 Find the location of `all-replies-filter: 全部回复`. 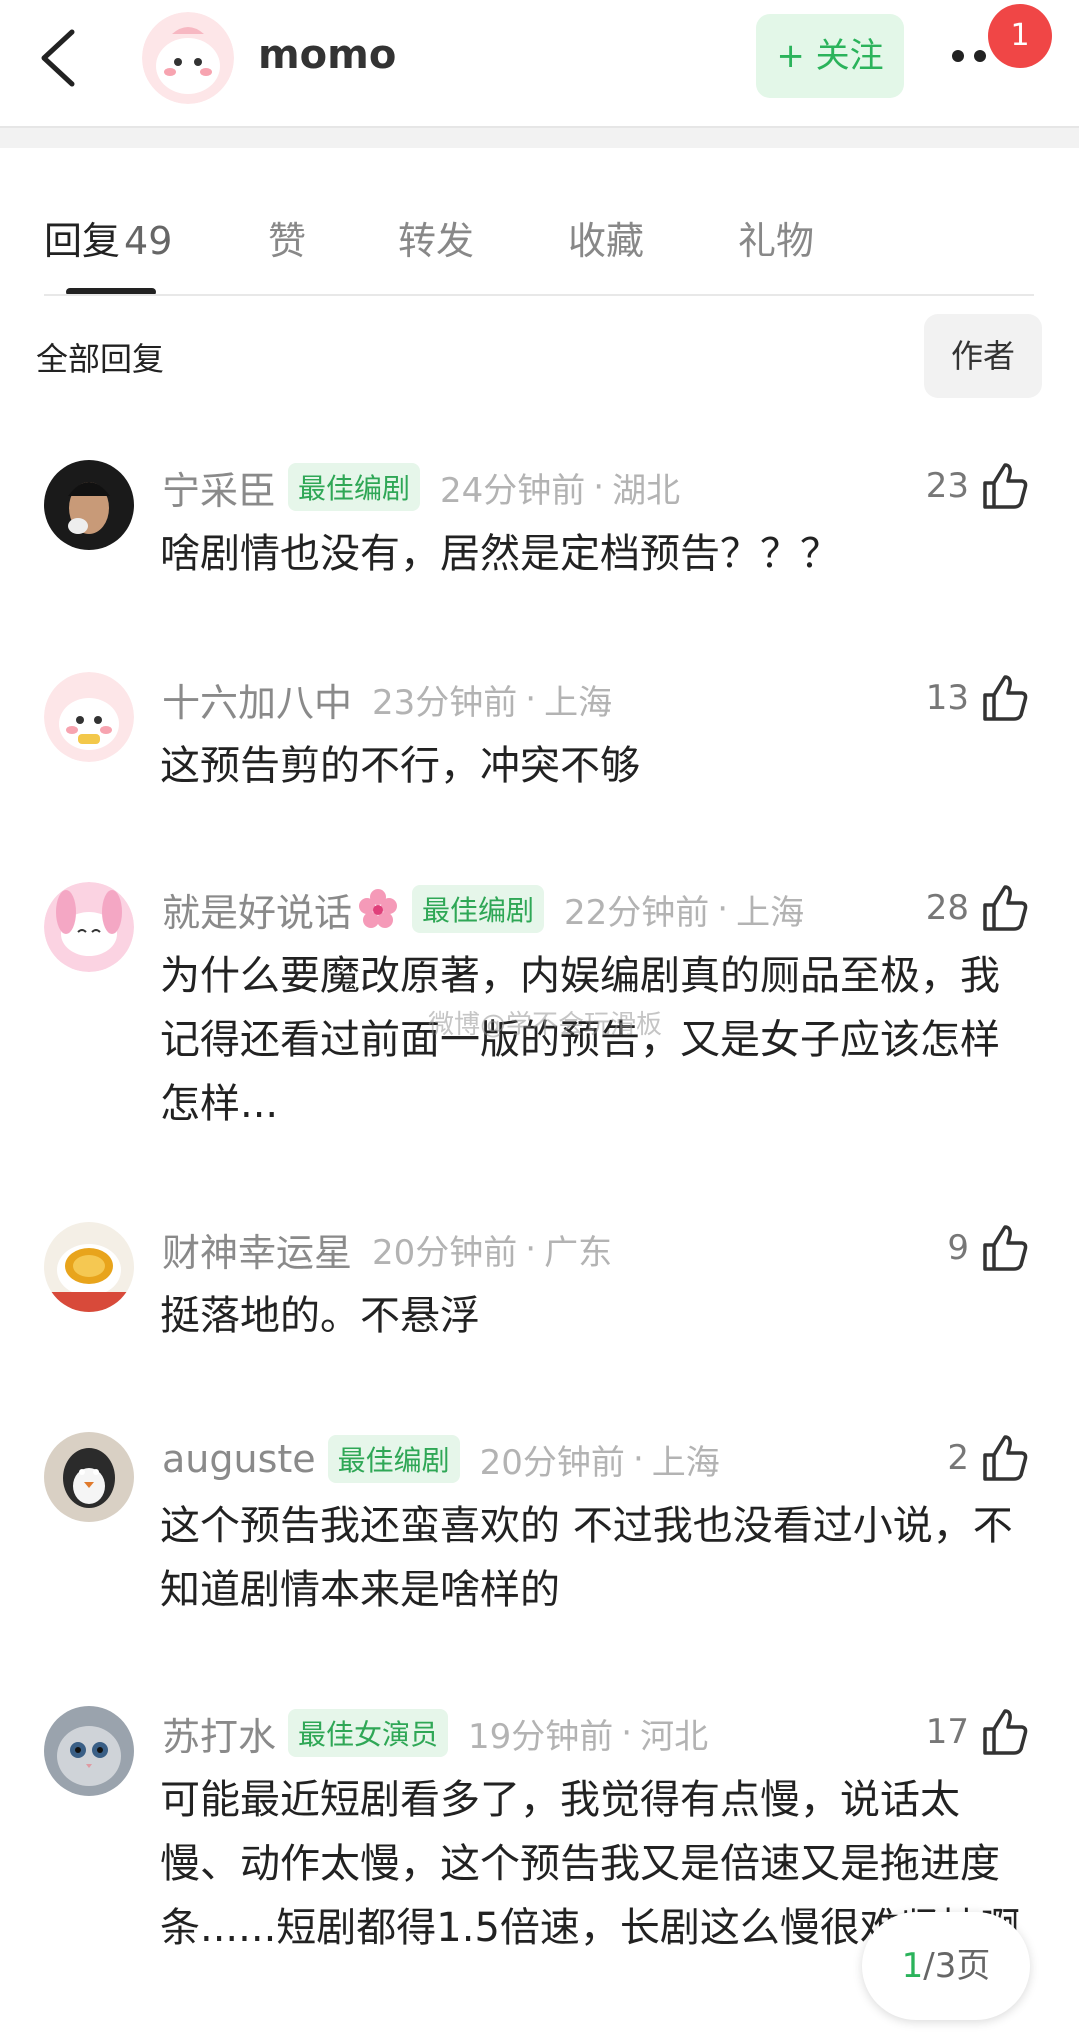

all-replies-filter: 全部回复 is located at coordinates (100, 357).